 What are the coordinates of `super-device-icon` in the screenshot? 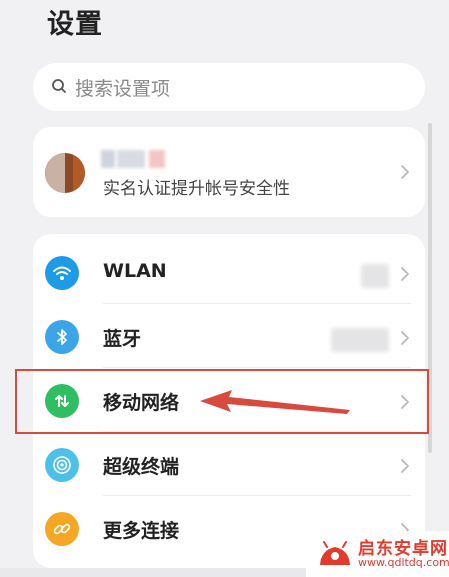 It's located at (62, 465).